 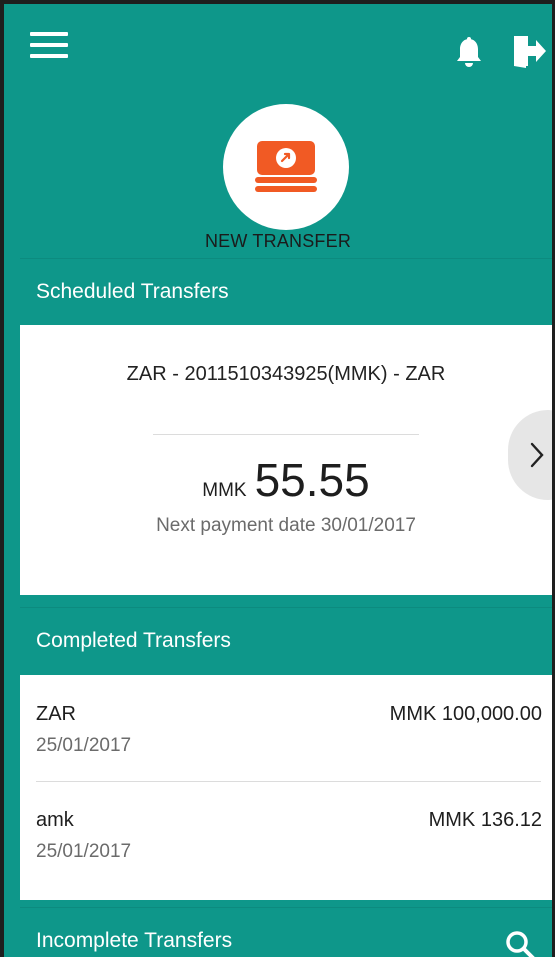 What do you see at coordinates (286, 434) in the screenshot?
I see `divider` at bounding box center [286, 434].